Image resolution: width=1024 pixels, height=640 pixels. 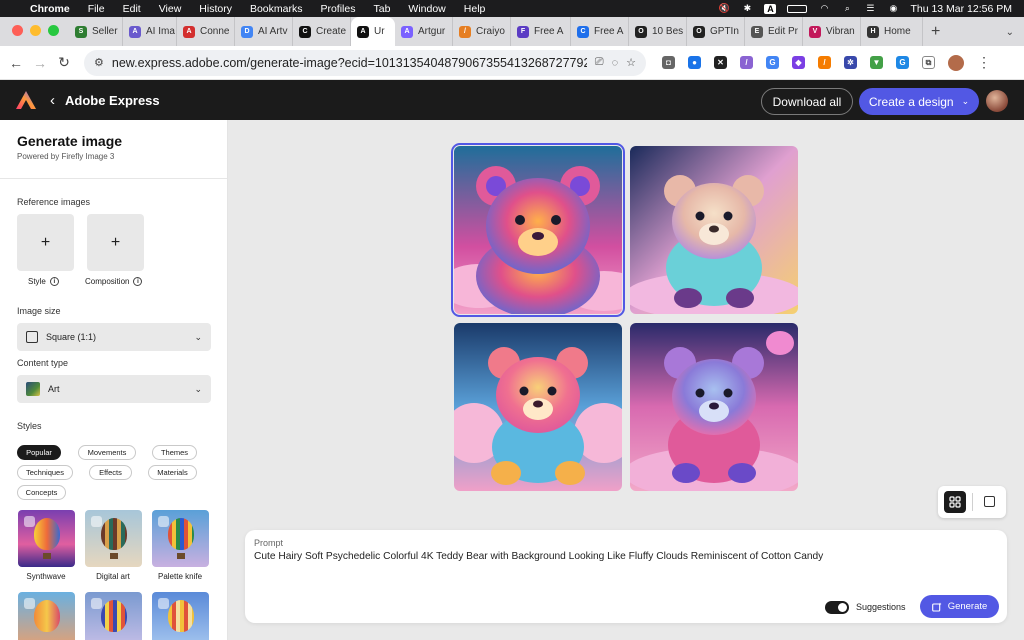 I want to click on browser-tab: / Craiyo, so click(x=482, y=31).